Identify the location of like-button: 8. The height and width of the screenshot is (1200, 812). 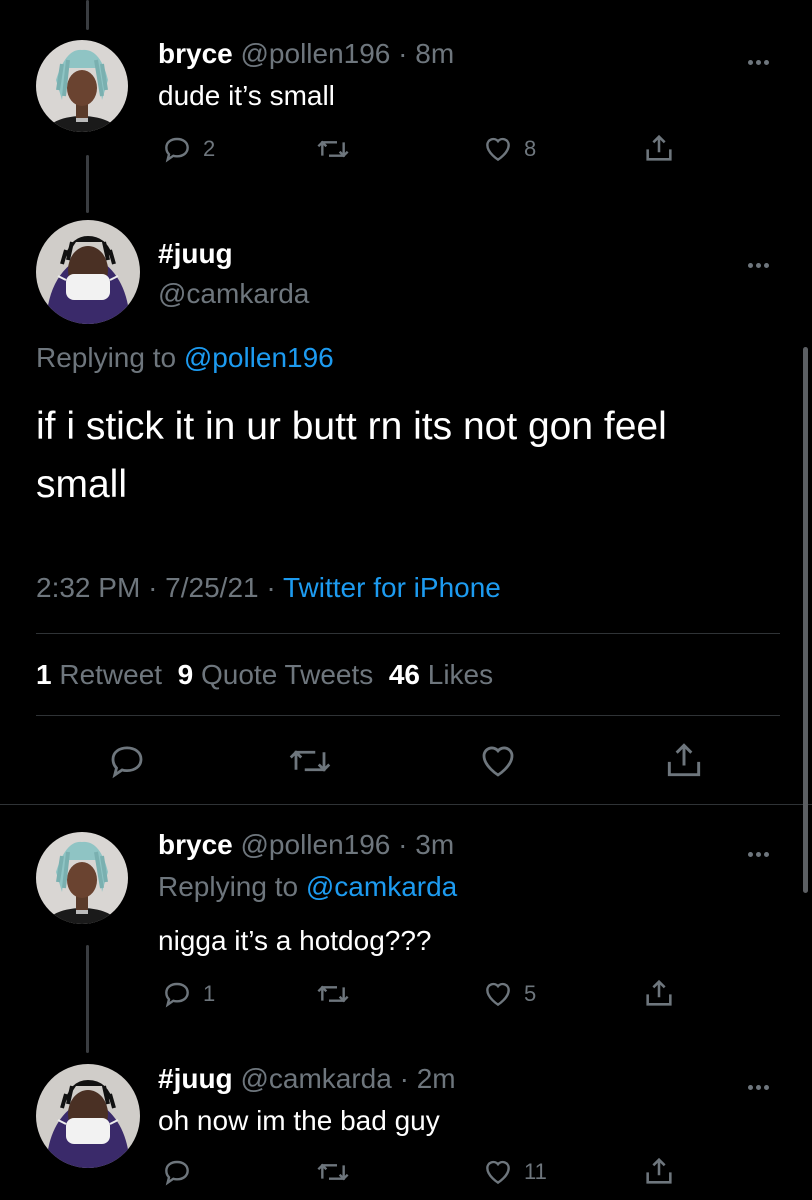
(509, 149).